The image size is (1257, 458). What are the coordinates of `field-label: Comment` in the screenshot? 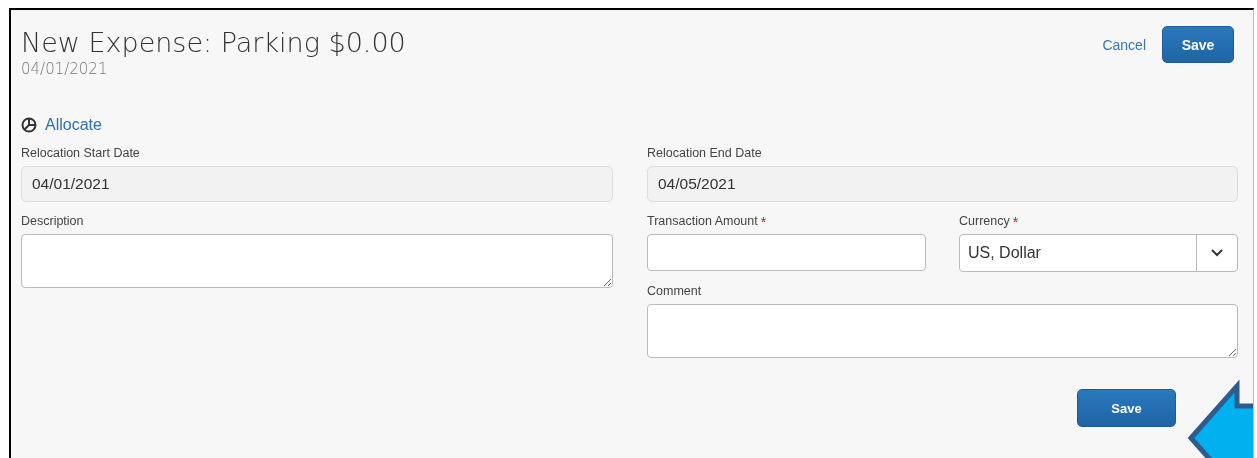 It's located at (674, 291).